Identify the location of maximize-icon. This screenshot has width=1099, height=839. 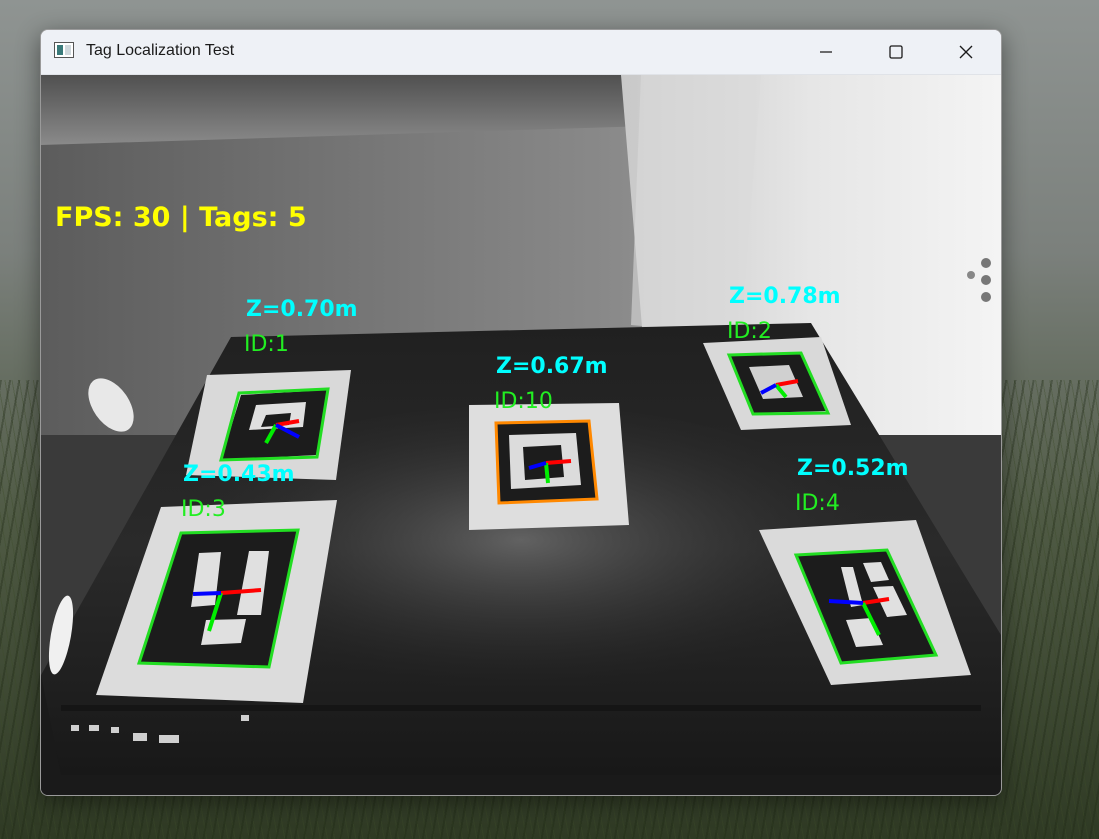
(896, 52).